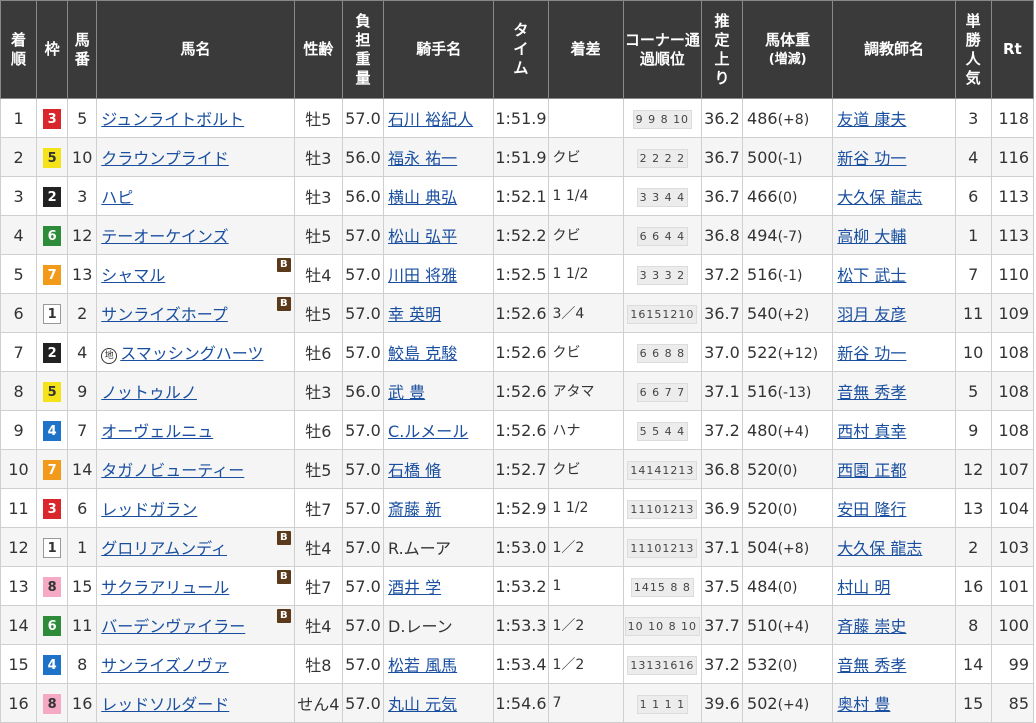 Image resolution: width=1036 pixels, height=723 pixels. Describe the element at coordinates (585, 703) in the screenshot. I see `cell-margin: 7` at that location.